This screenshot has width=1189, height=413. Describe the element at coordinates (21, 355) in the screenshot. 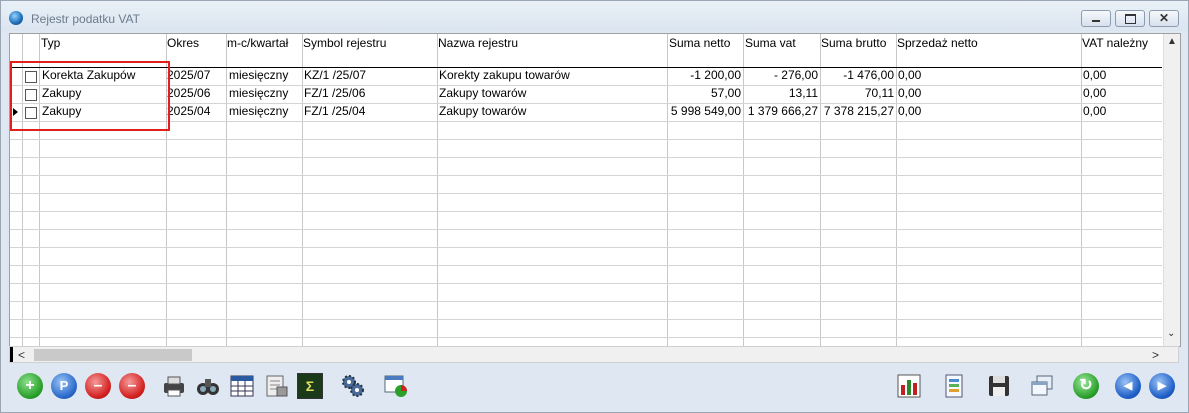

I see `scroll-left-icon: <` at that location.